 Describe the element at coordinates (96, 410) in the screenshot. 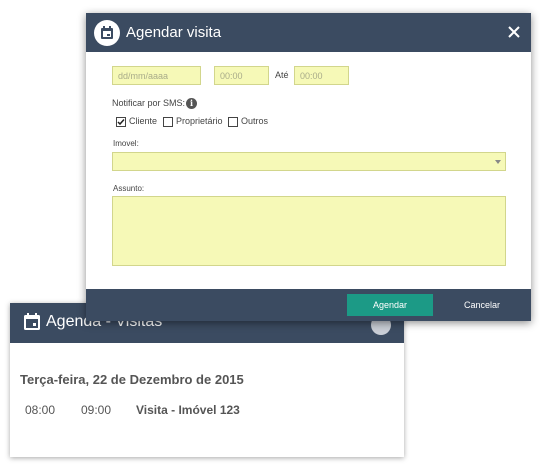

I see `event-end-time: 09:00` at that location.